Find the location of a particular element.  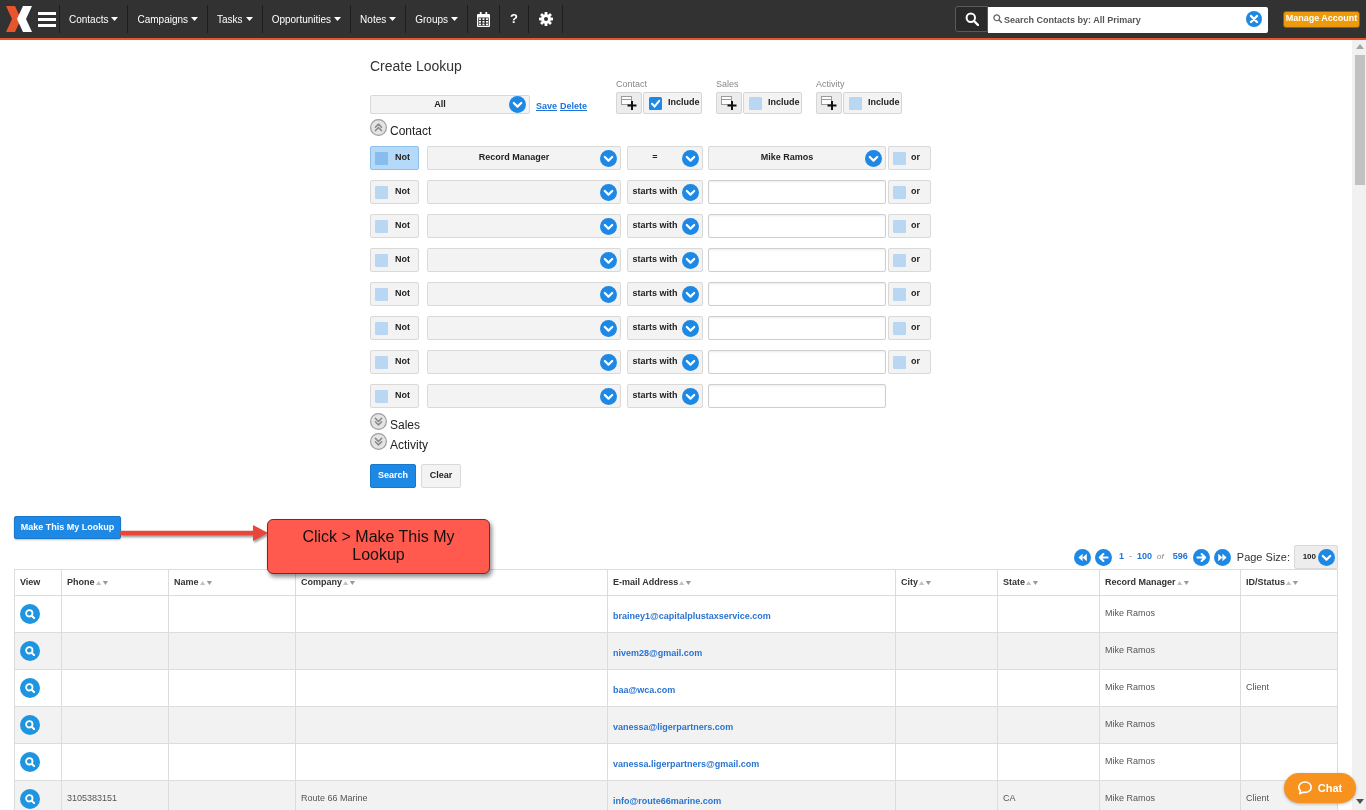

column-header: Name is located at coordinates (186, 582).